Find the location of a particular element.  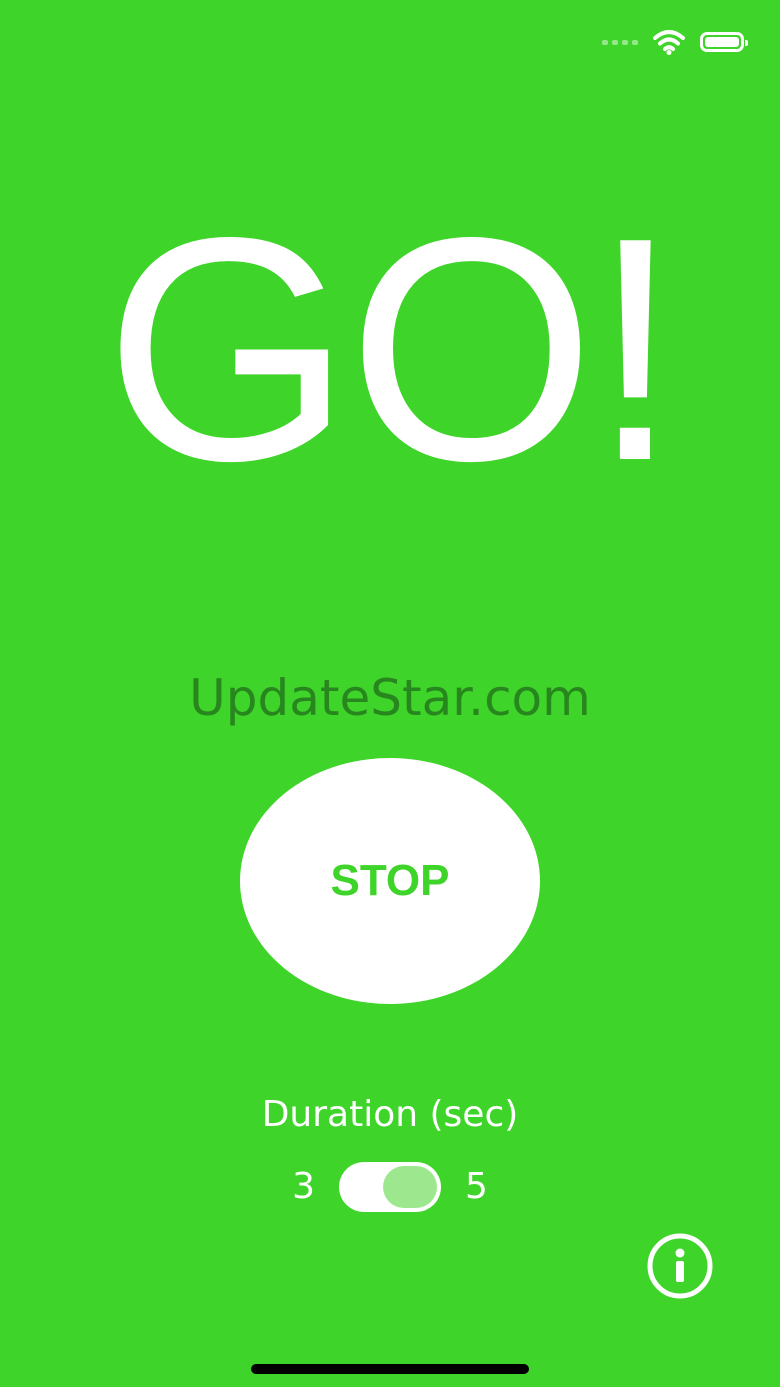

duration-min-label: 3 is located at coordinates (303, 1186).